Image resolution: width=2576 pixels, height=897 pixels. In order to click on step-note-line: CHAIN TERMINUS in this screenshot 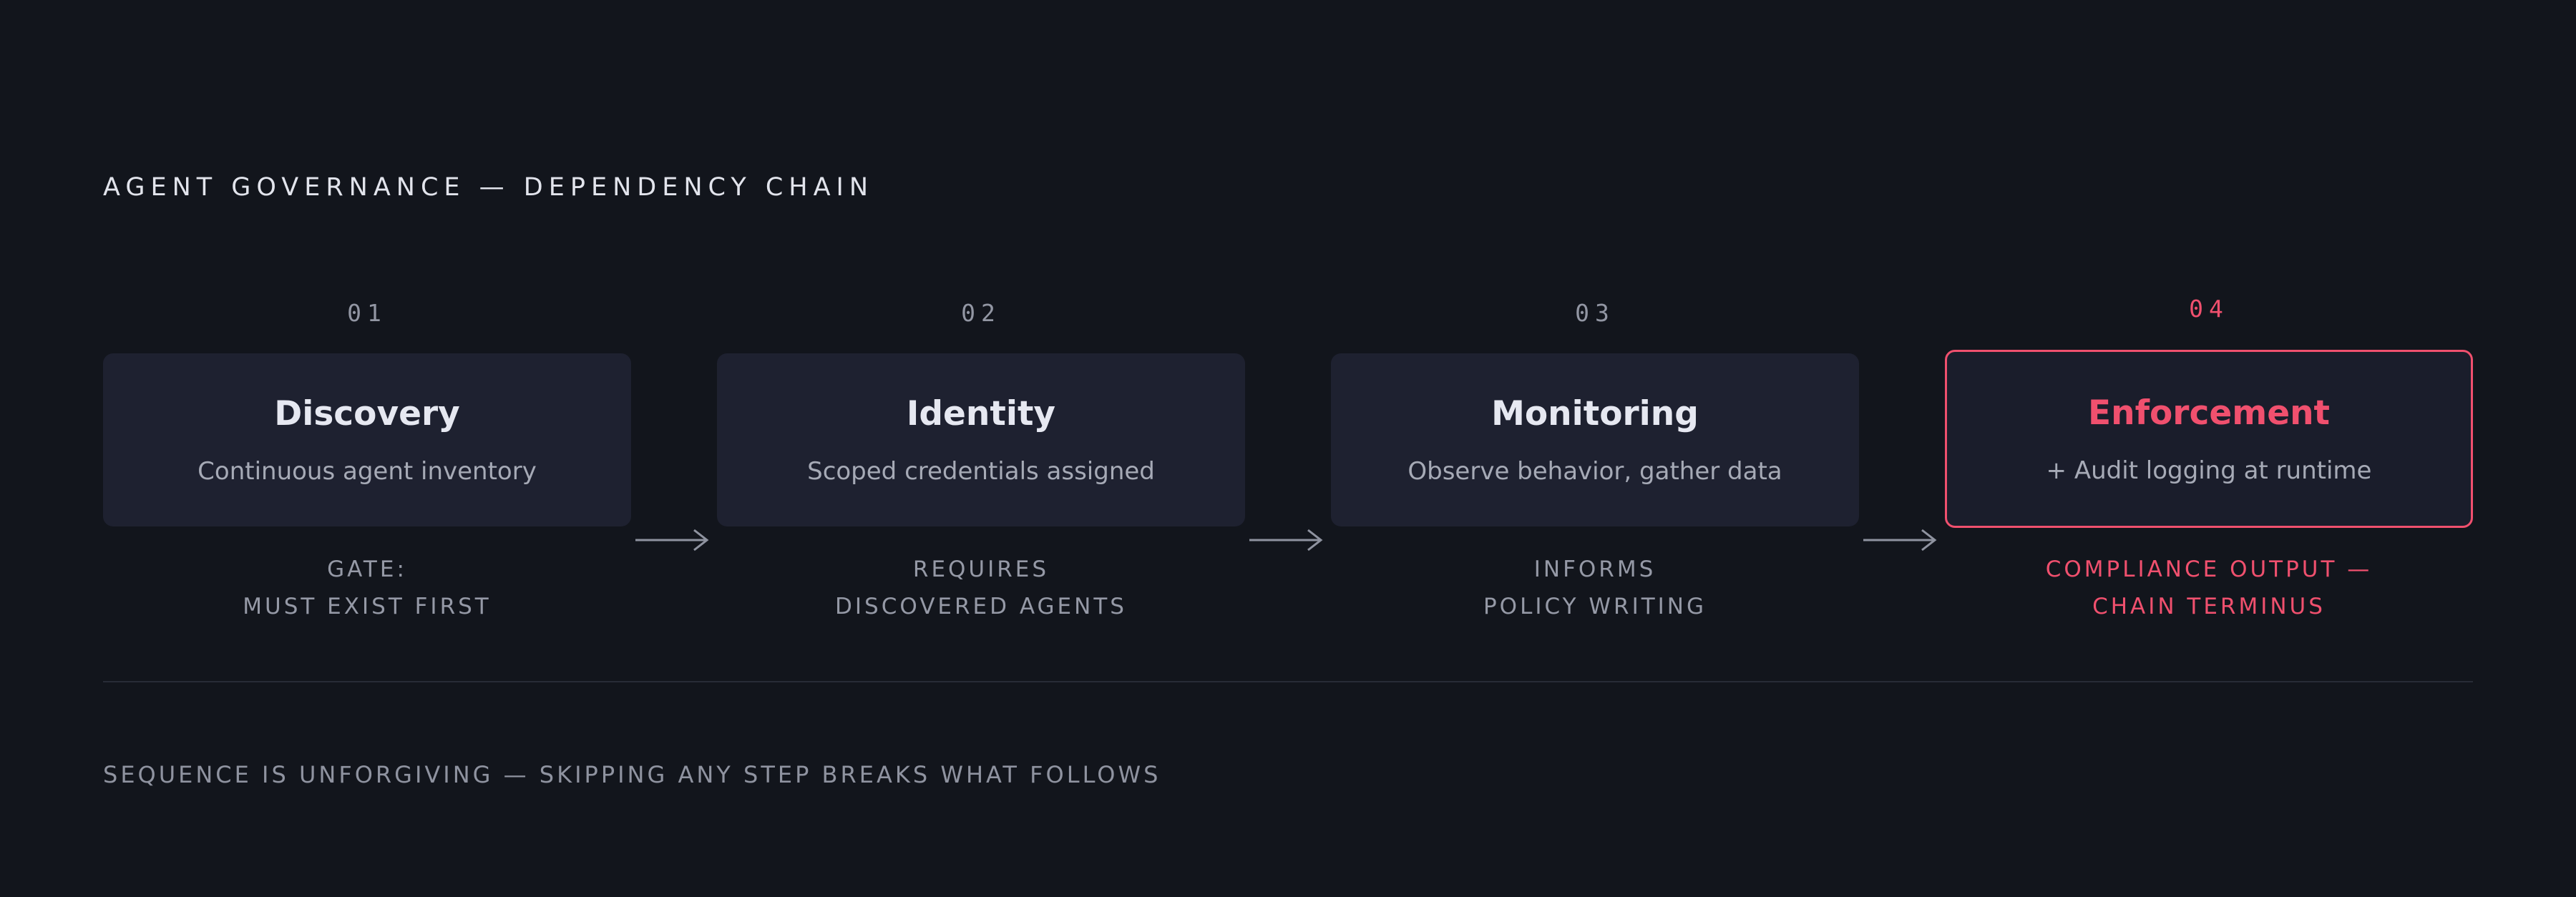, I will do `click(2209, 606)`.